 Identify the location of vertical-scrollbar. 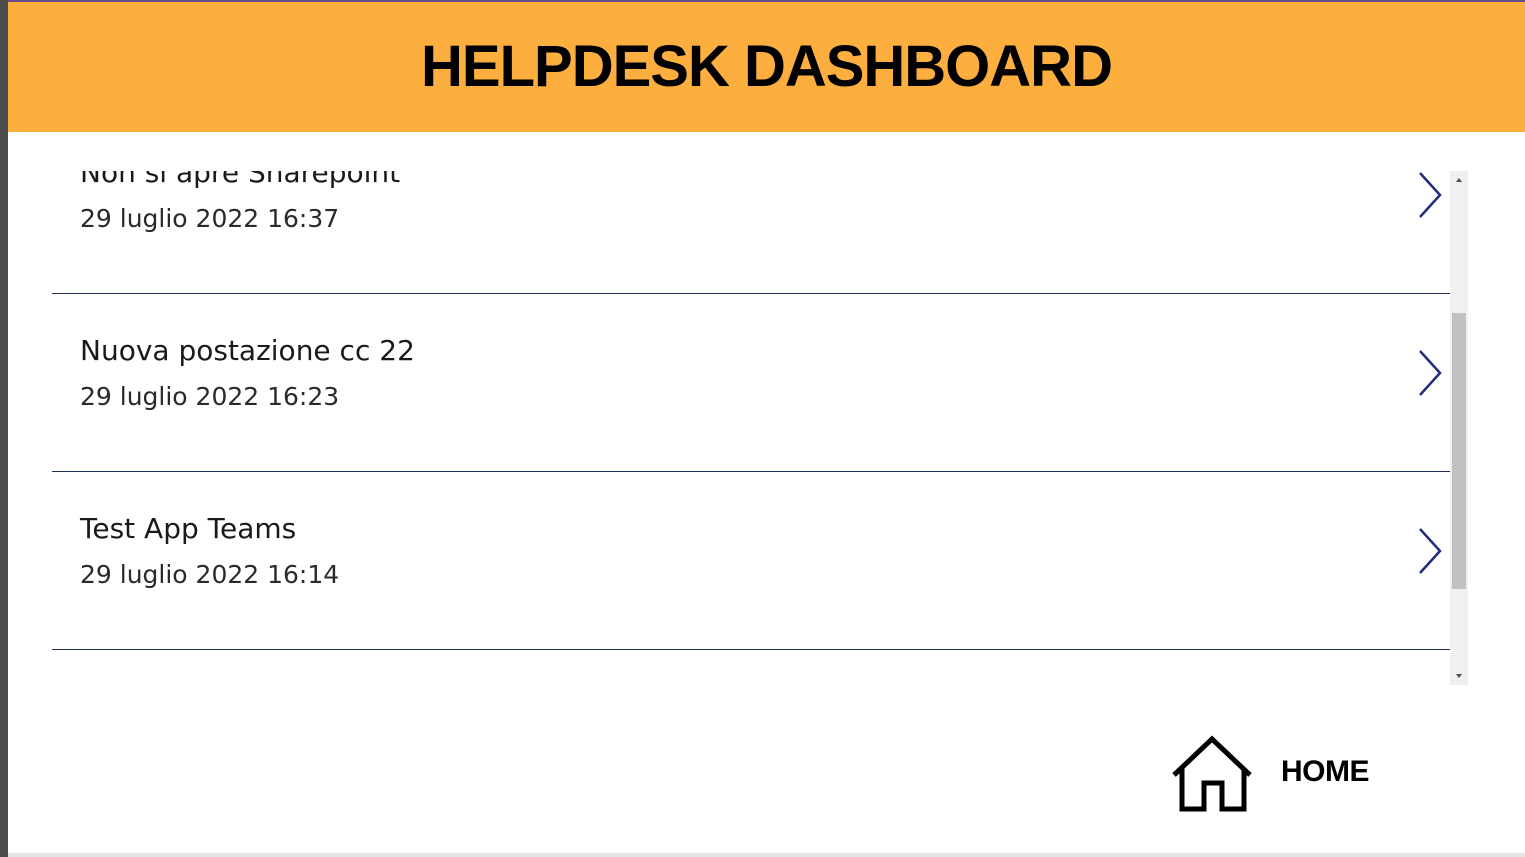
(1459, 428).